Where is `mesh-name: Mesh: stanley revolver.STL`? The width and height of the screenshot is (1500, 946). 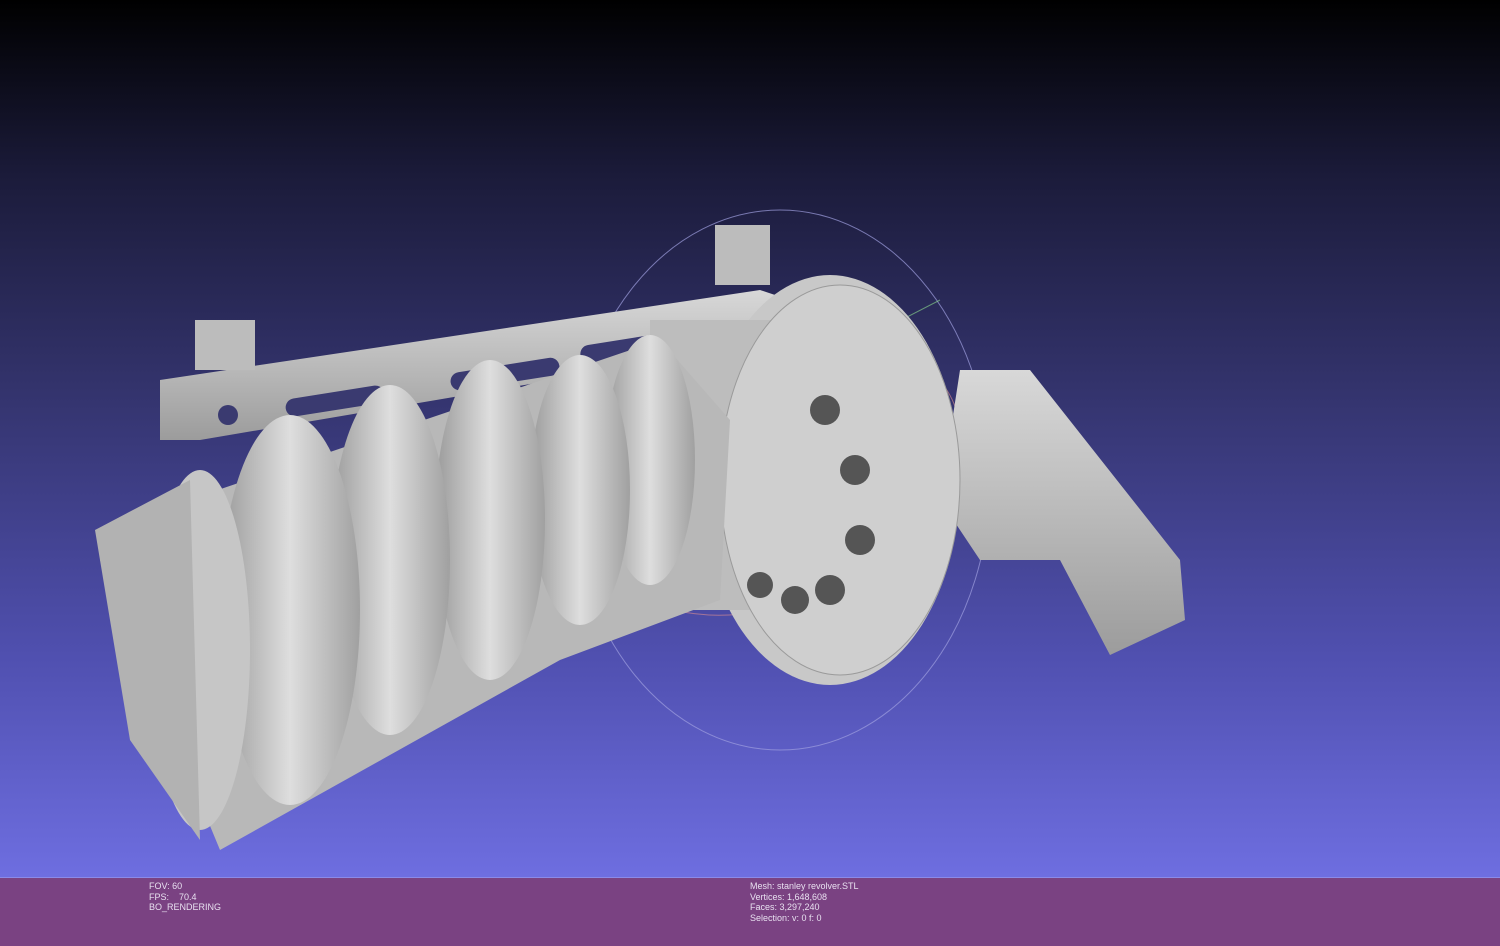 mesh-name: Mesh: stanley revolver.STL is located at coordinates (804, 886).